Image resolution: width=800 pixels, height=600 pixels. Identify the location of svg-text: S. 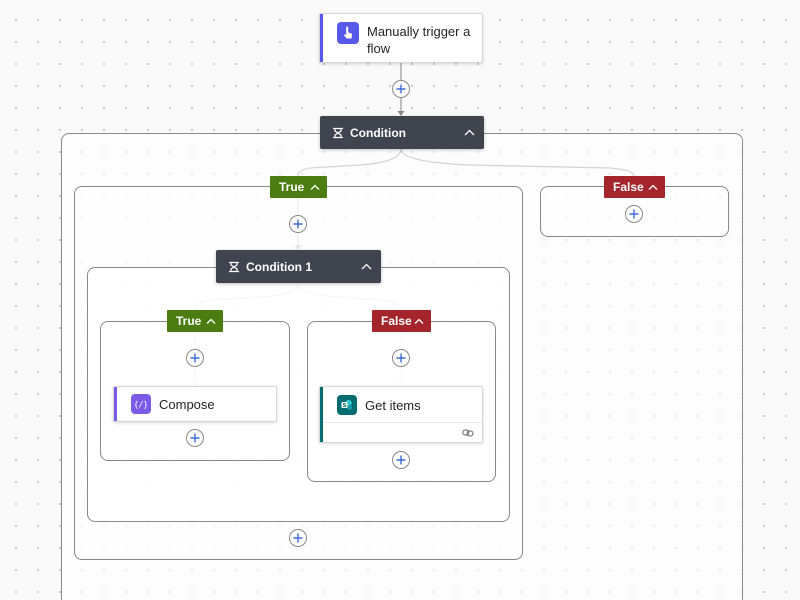
(345, 406).